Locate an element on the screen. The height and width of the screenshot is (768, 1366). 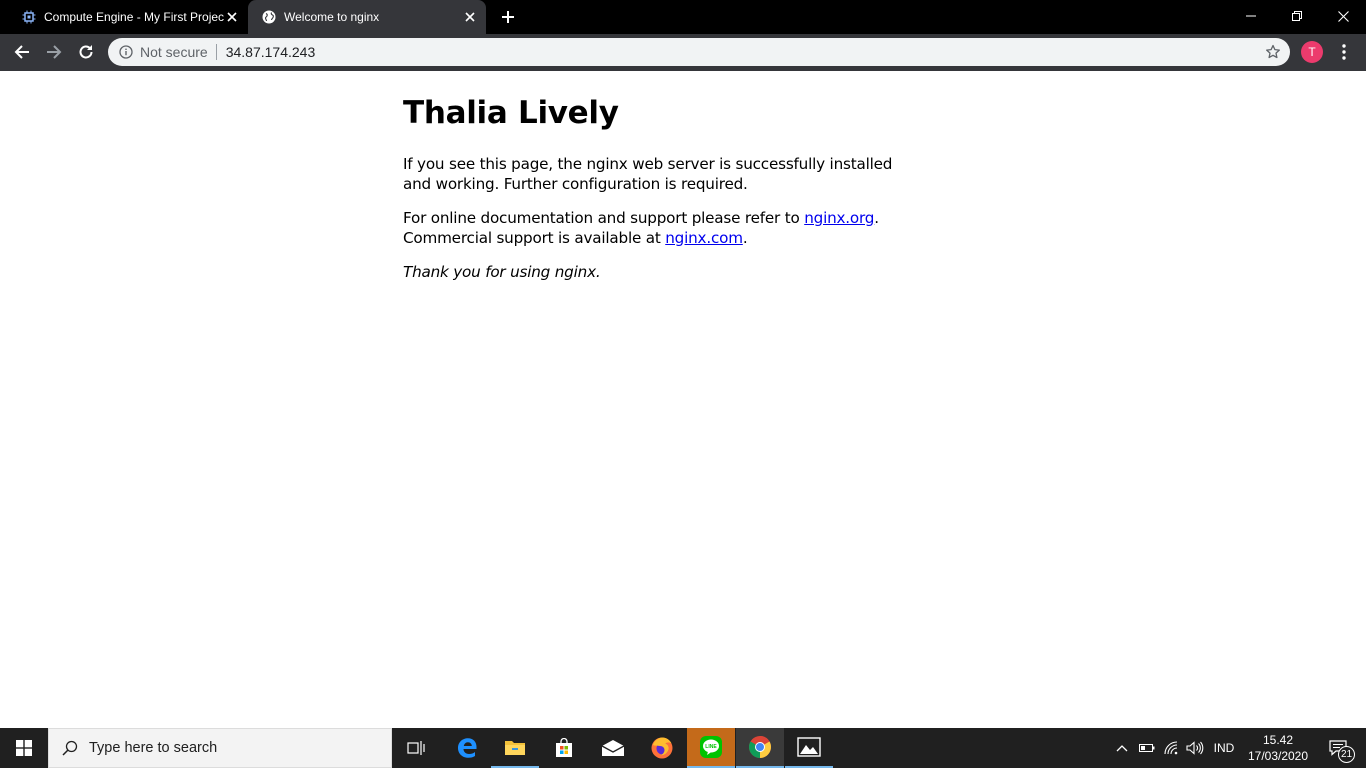
reload-icon is located at coordinates (86, 52).